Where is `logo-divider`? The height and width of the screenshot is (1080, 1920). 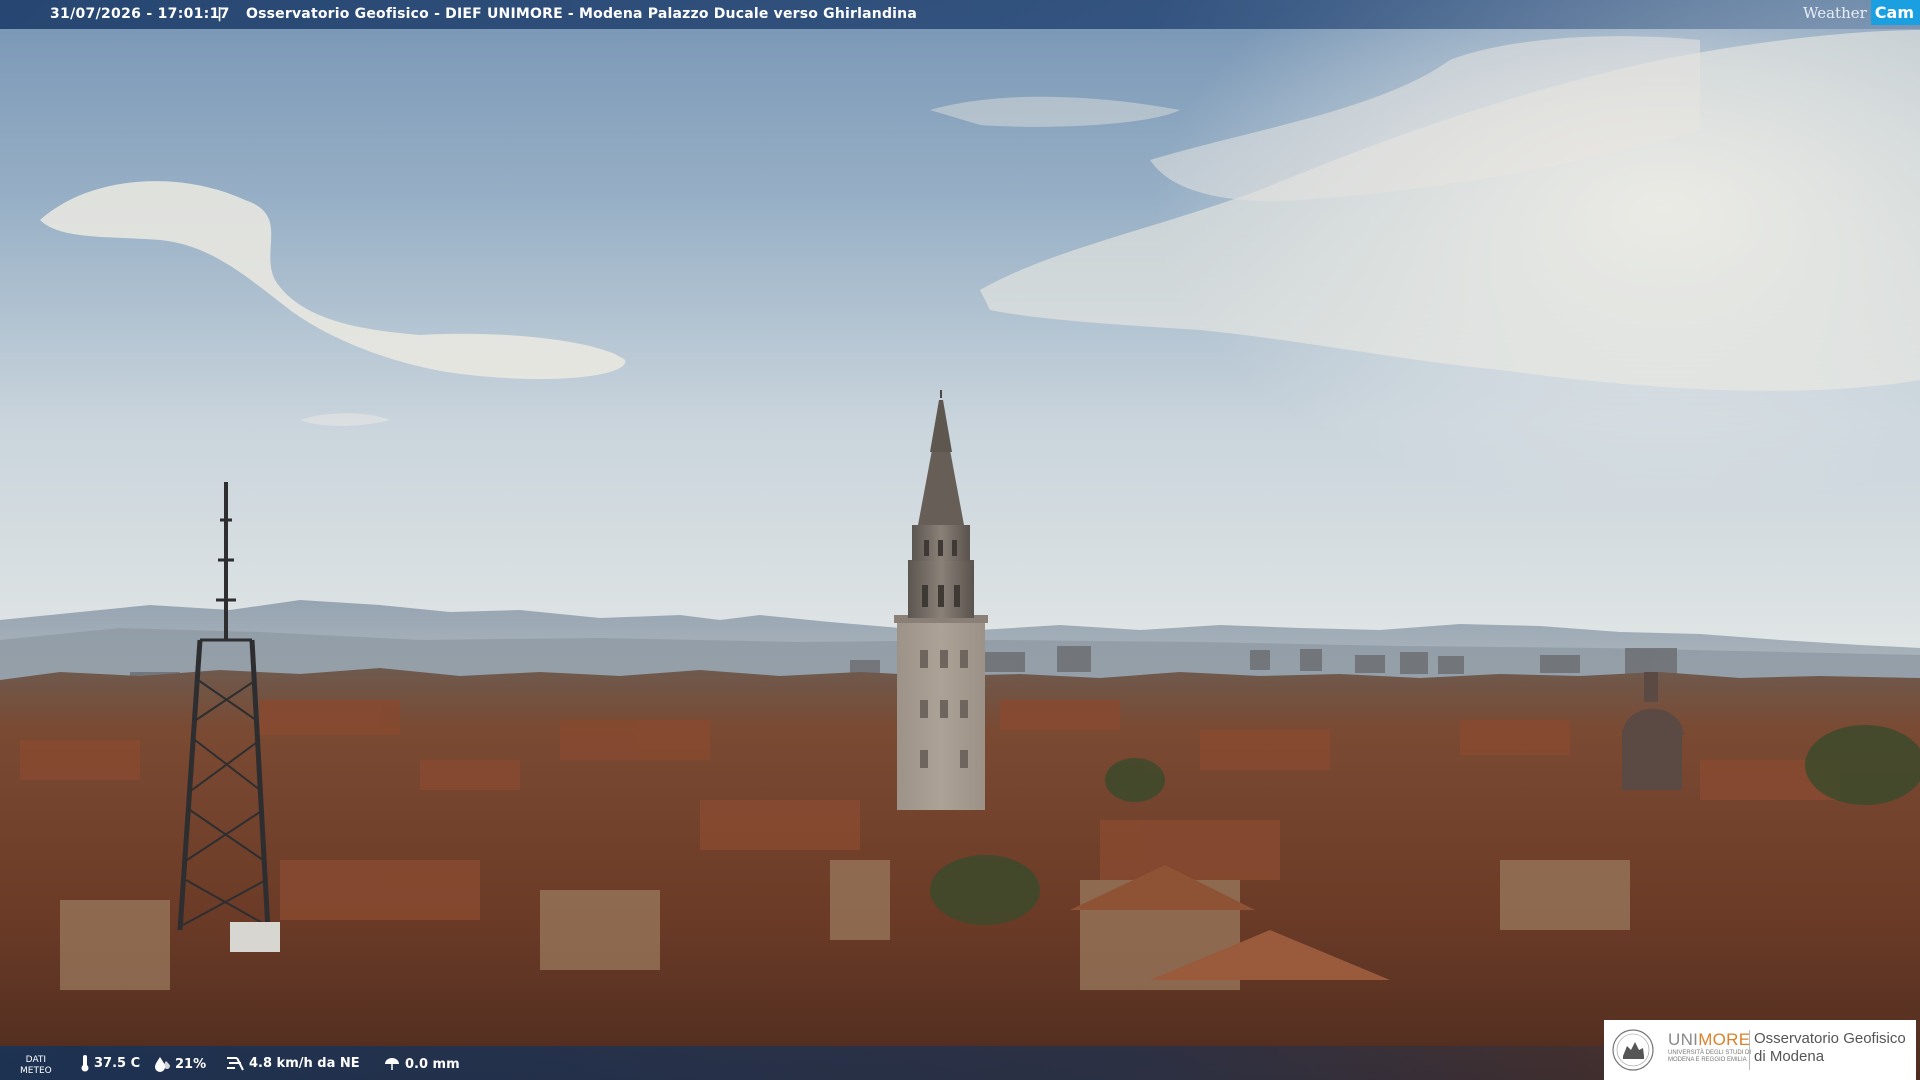
logo-divider is located at coordinates (1749, 1050).